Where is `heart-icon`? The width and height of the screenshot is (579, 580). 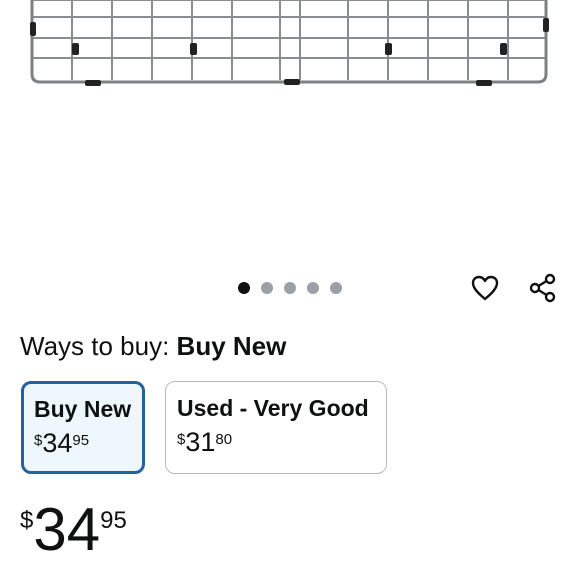 heart-icon is located at coordinates (485, 288).